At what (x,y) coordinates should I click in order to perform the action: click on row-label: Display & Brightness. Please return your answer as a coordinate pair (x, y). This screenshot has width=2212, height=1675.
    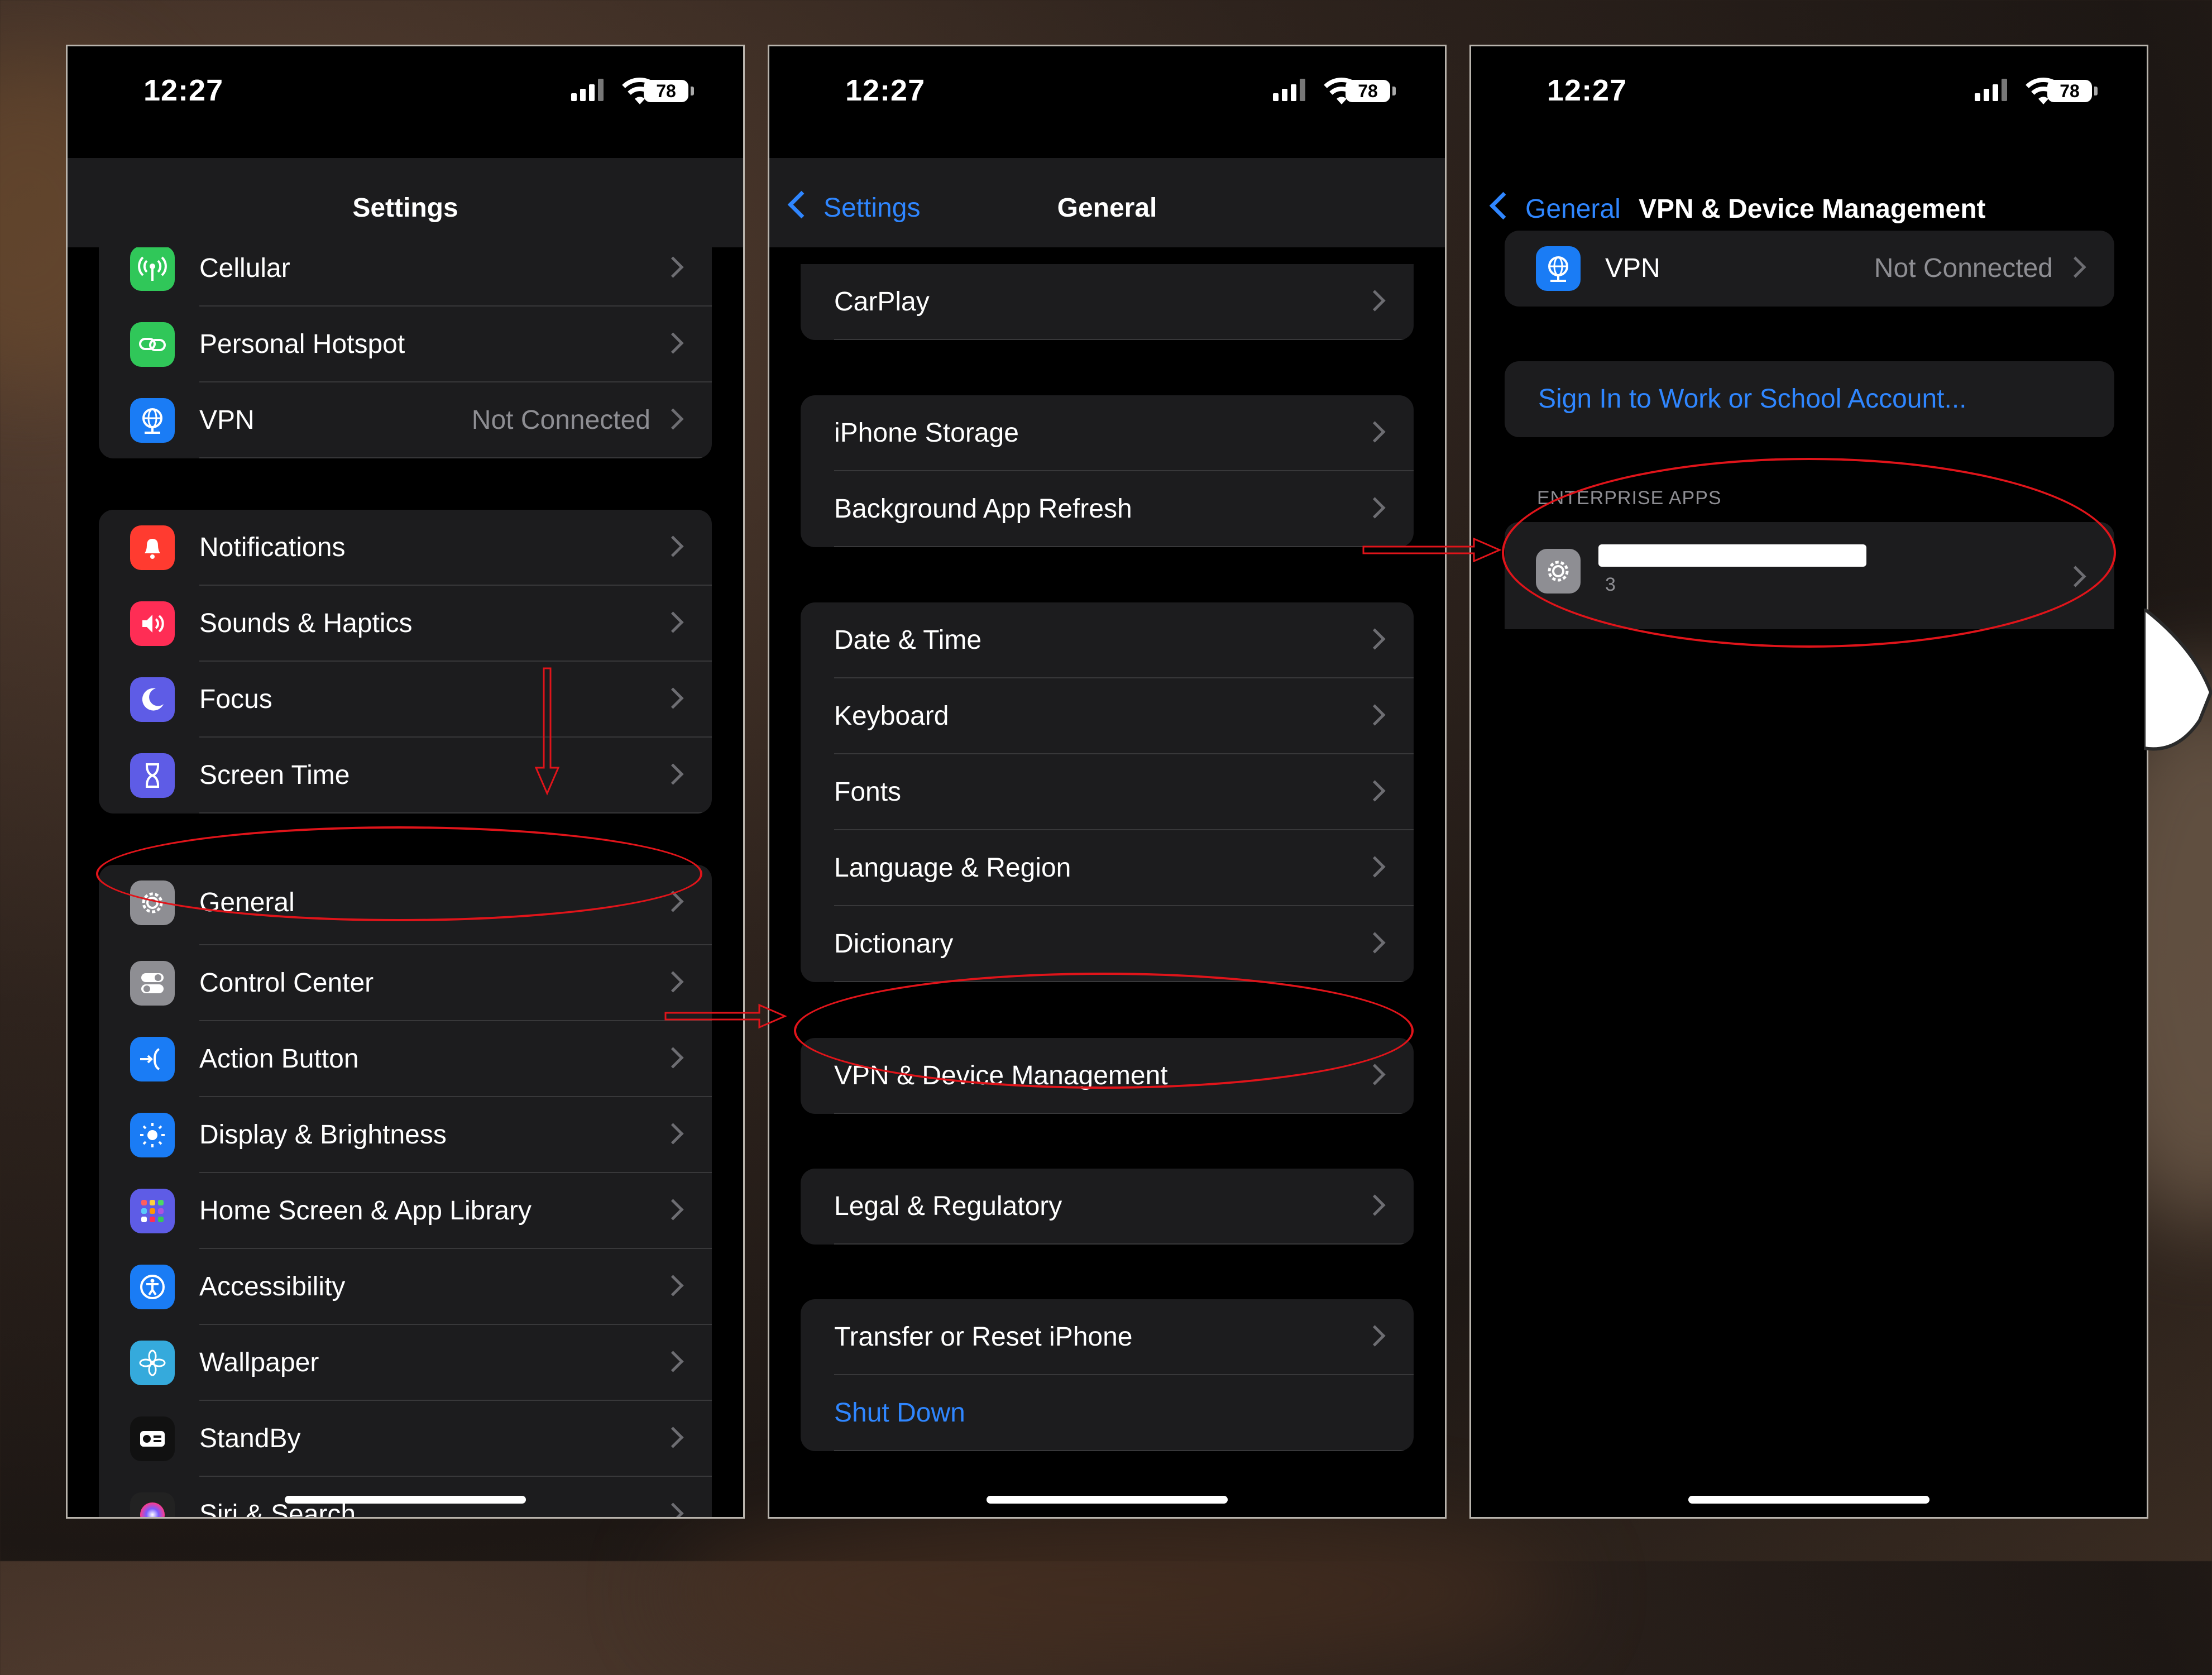
    Looking at the image, I should click on (323, 1135).